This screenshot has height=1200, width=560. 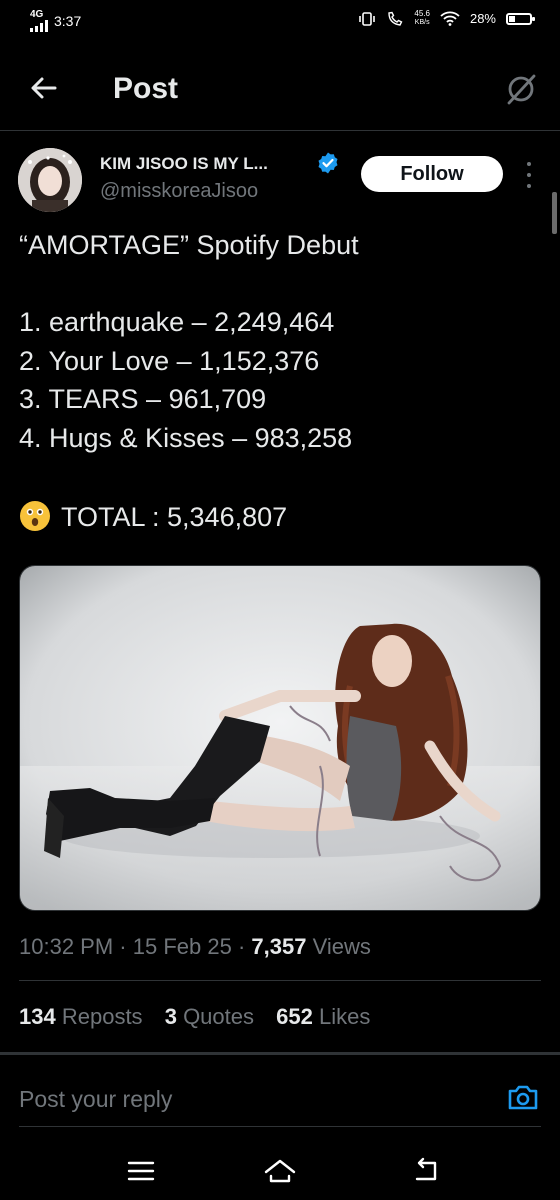 I want to click on tweet-line: 2. Your Love – 1,152,376, so click(x=169, y=360).